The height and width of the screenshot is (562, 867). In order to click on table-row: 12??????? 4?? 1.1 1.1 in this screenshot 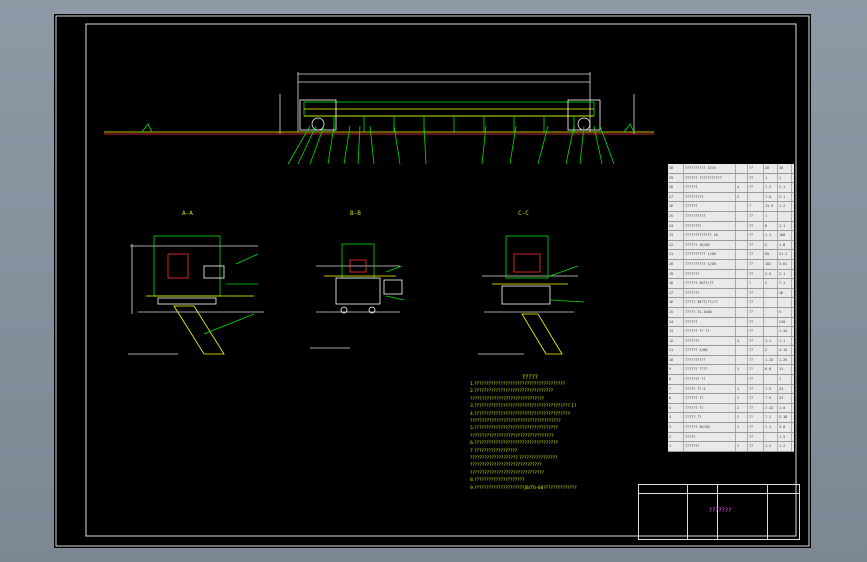, I will do `click(731, 341)`.